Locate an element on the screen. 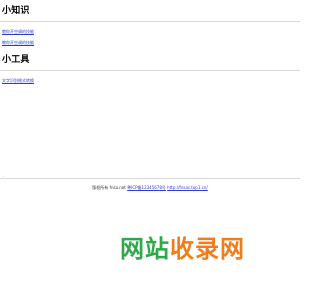 This screenshot has width=320, height=300. tools-link-1: 文字识别格式转换 is located at coordinates (18, 80).